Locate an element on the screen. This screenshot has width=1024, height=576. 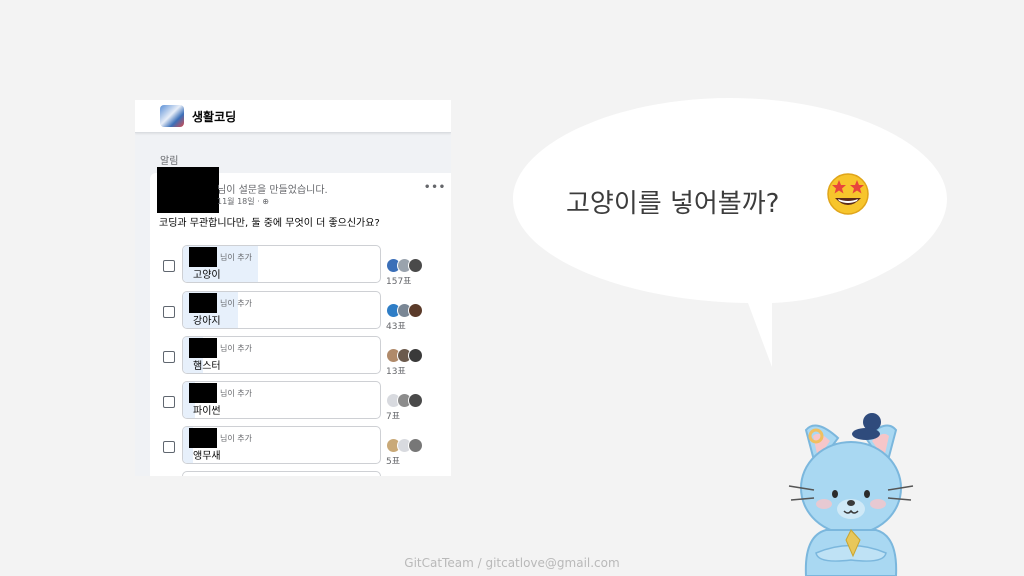
group-header: 생활코딩 is located at coordinates (293, 116).